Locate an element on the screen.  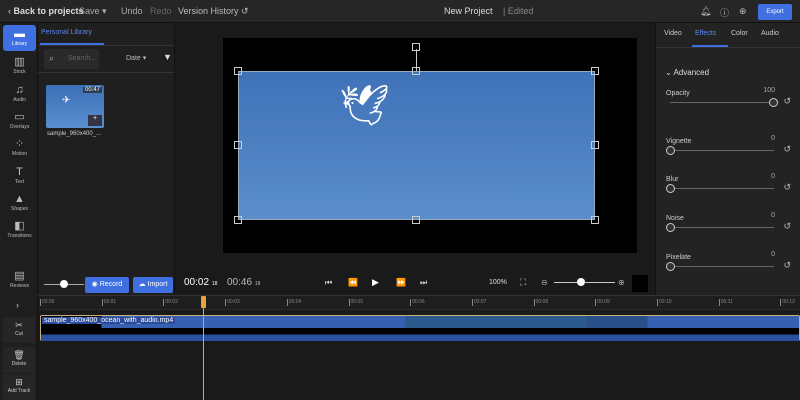
media-thumbnail: ✈ 00:47 + is located at coordinates (75, 106).